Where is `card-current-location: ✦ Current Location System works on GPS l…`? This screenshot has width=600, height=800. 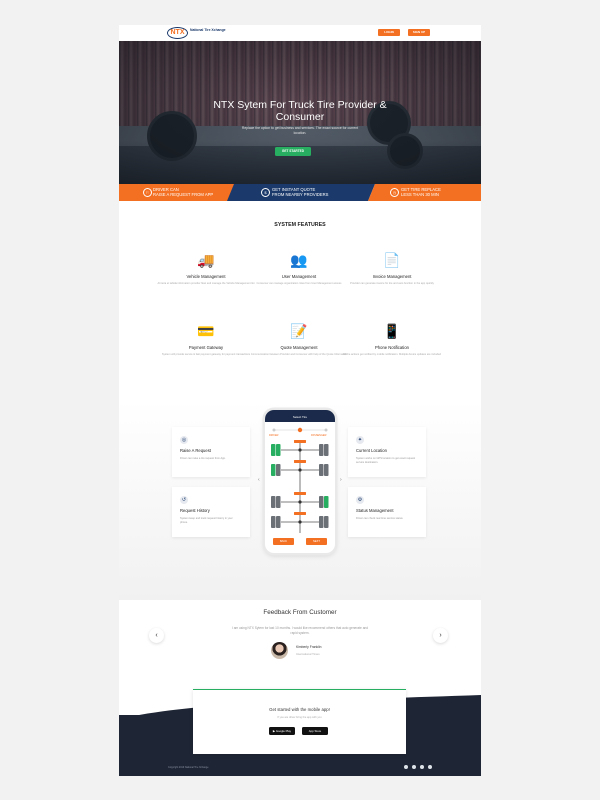 card-current-location: ✦ Current Location System works on GPS l… is located at coordinates (387, 452).